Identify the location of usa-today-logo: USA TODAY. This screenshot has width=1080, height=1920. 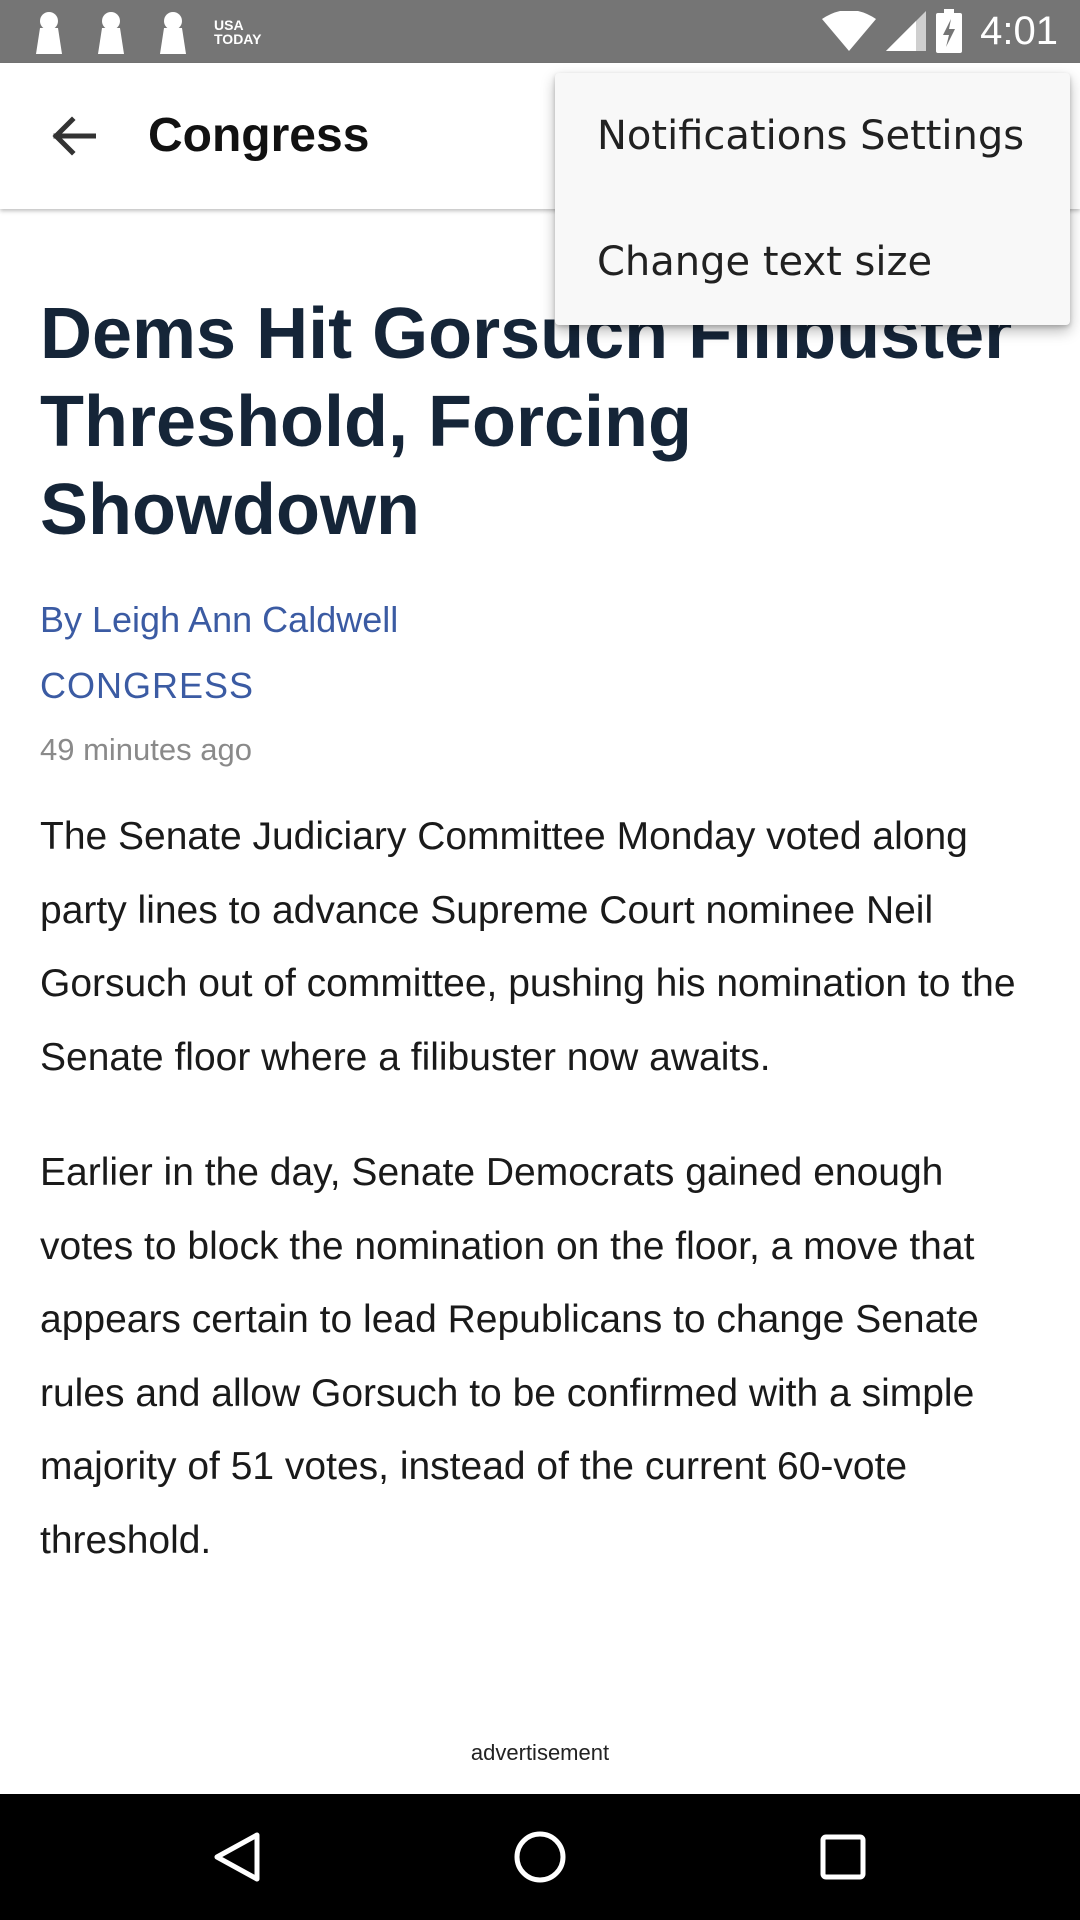
(238, 32).